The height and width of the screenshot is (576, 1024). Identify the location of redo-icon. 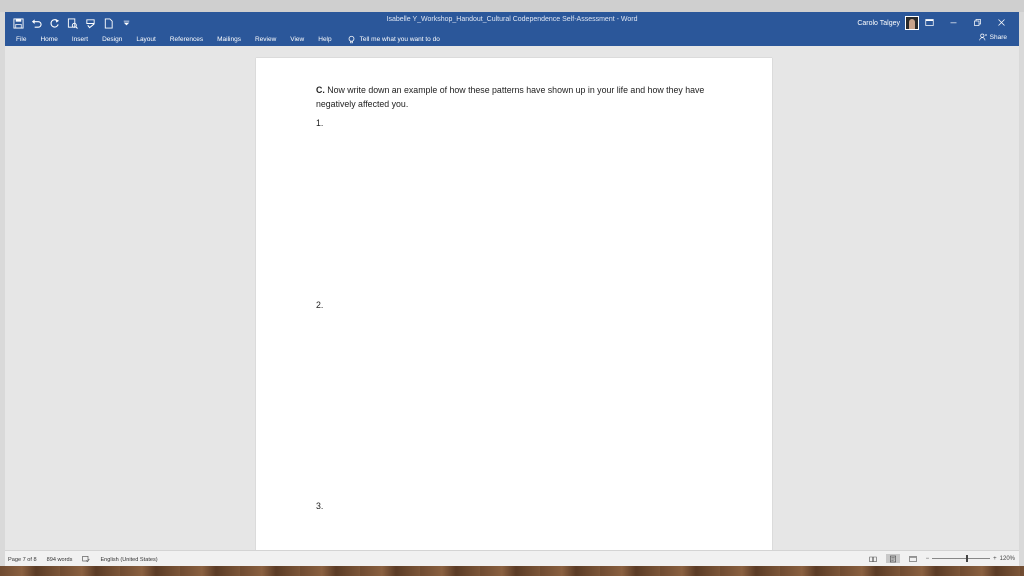
(54, 23).